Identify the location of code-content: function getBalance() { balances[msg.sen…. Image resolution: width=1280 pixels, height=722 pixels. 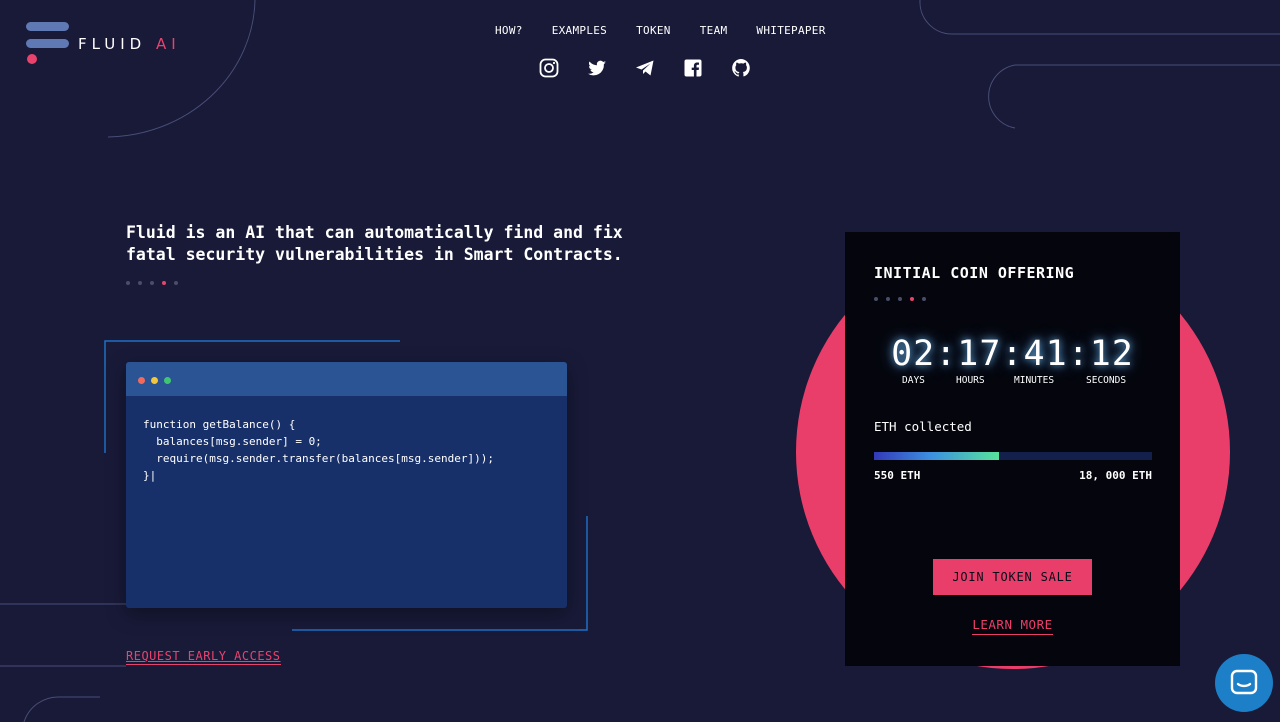
(346, 450).